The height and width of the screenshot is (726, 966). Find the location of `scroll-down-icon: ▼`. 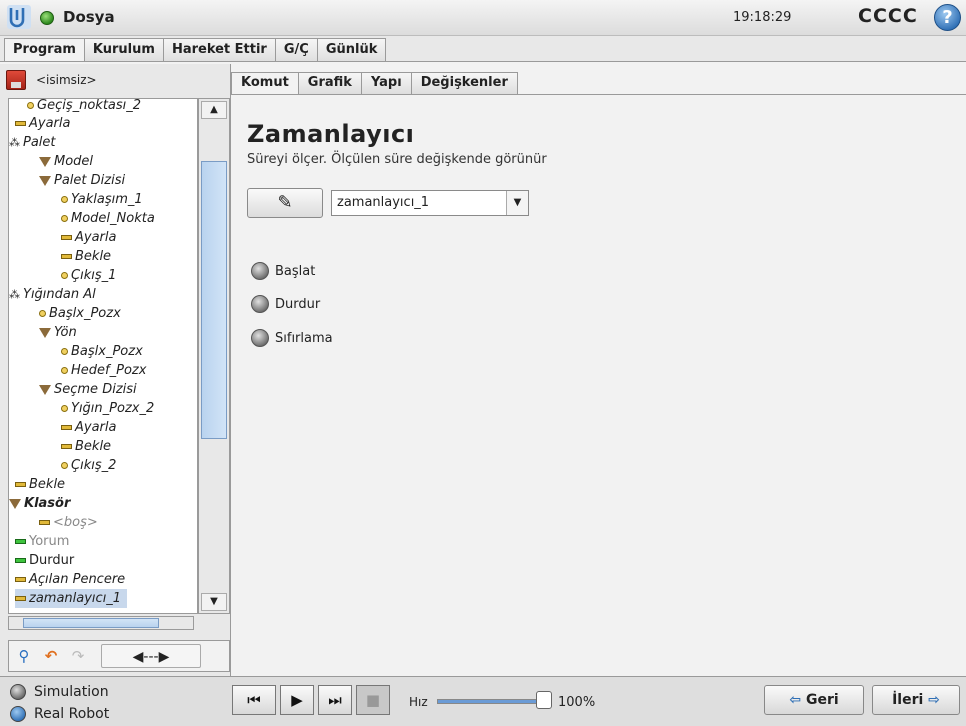

scroll-down-icon: ▼ is located at coordinates (214, 602).